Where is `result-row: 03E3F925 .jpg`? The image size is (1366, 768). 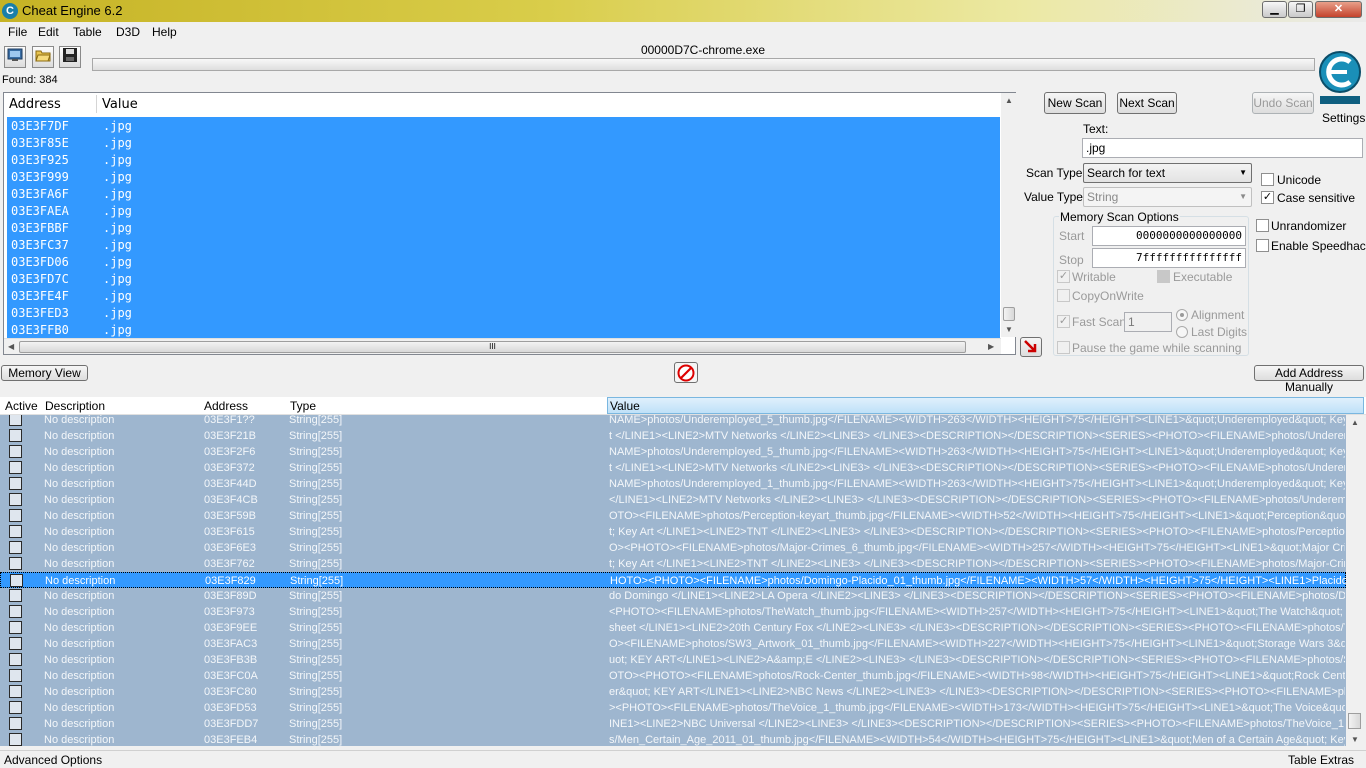 result-row: 03E3F925 .jpg is located at coordinates (503, 159).